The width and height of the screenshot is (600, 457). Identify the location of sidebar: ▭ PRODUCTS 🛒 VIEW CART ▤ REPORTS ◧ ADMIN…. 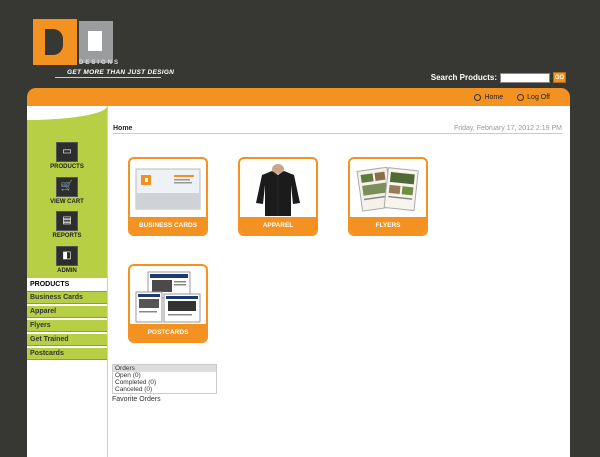
(67, 281).